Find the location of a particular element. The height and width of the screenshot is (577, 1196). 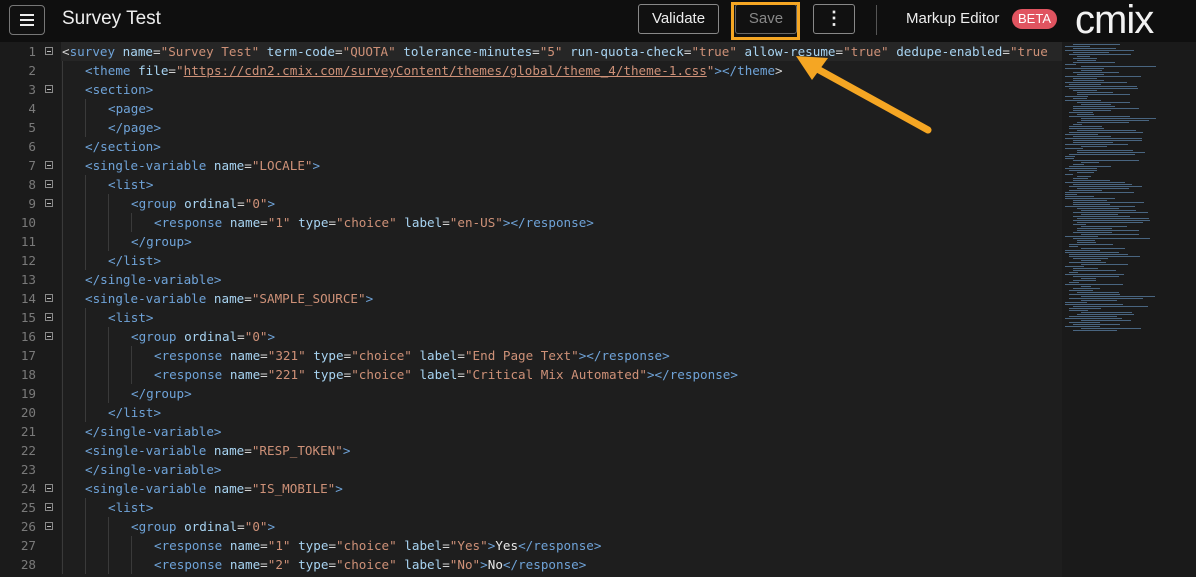

menu-icon is located at coordinates (27, 15).